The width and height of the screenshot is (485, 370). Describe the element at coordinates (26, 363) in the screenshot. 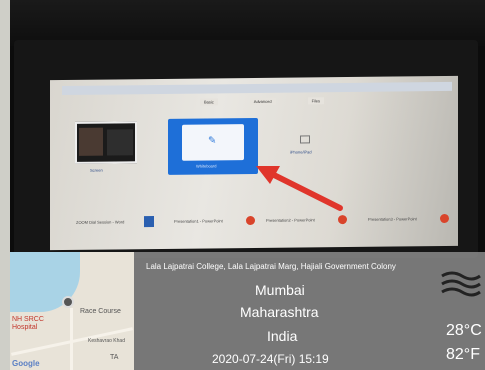

I see `google-attribution: Google` at that location.